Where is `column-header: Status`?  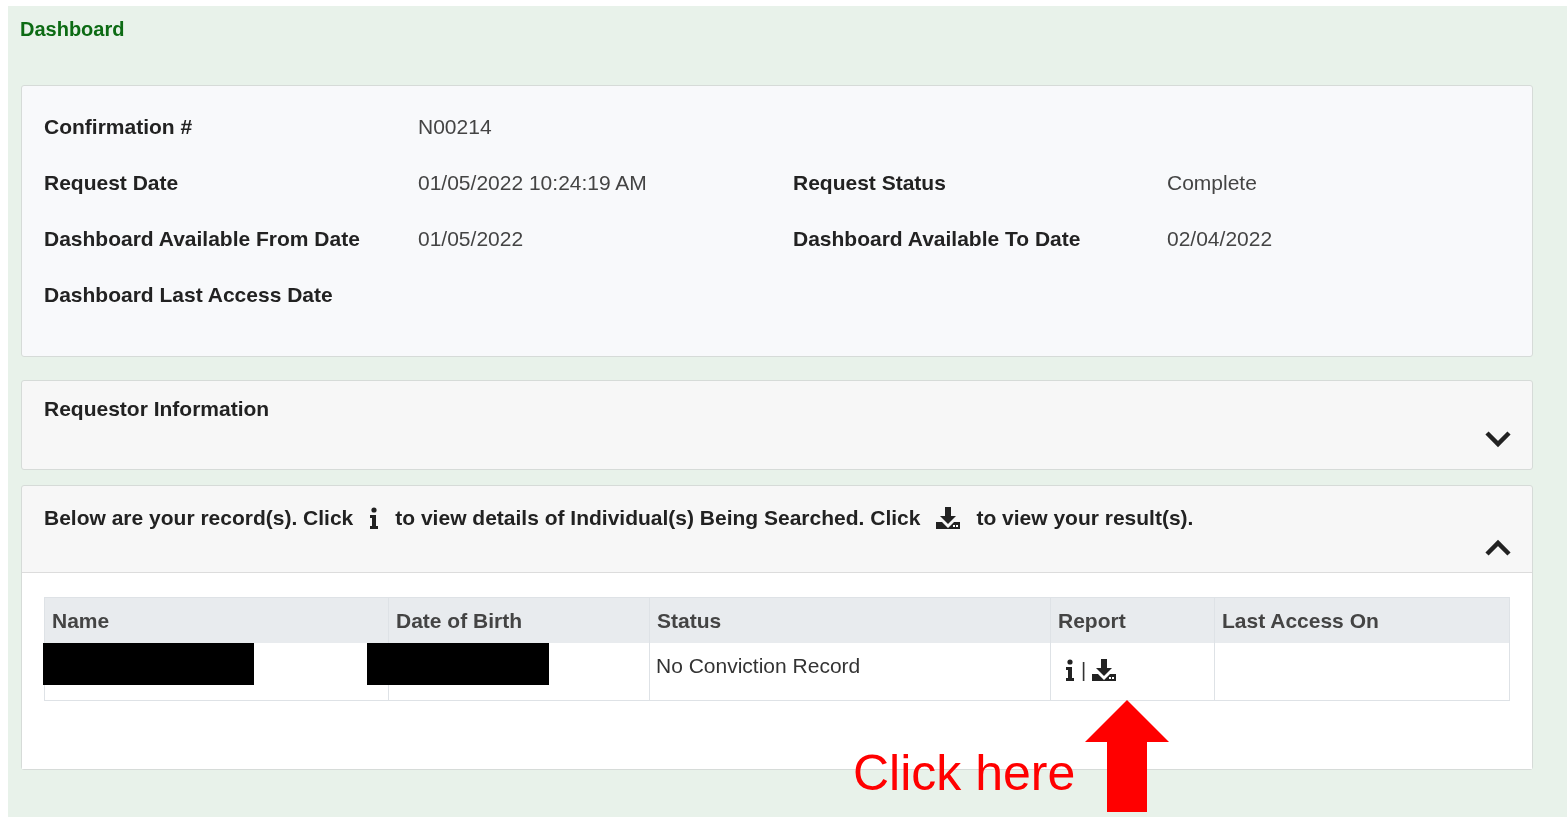 column-header: Status is located at coordinates (849, 621).